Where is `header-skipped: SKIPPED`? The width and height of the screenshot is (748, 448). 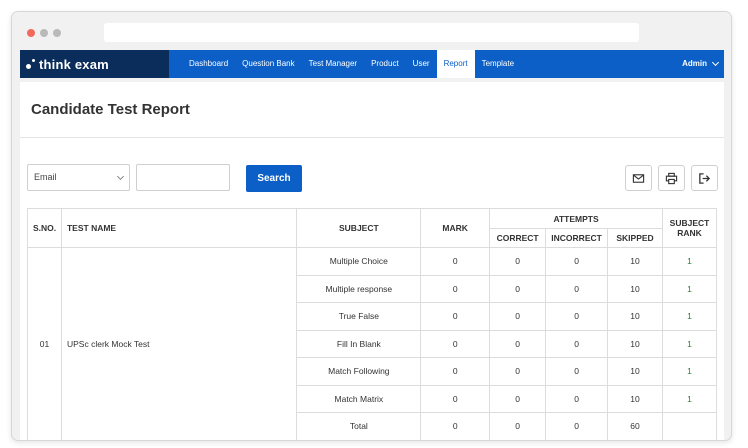 header-skipped: SKIPPED is located at coordinates (635, 238).